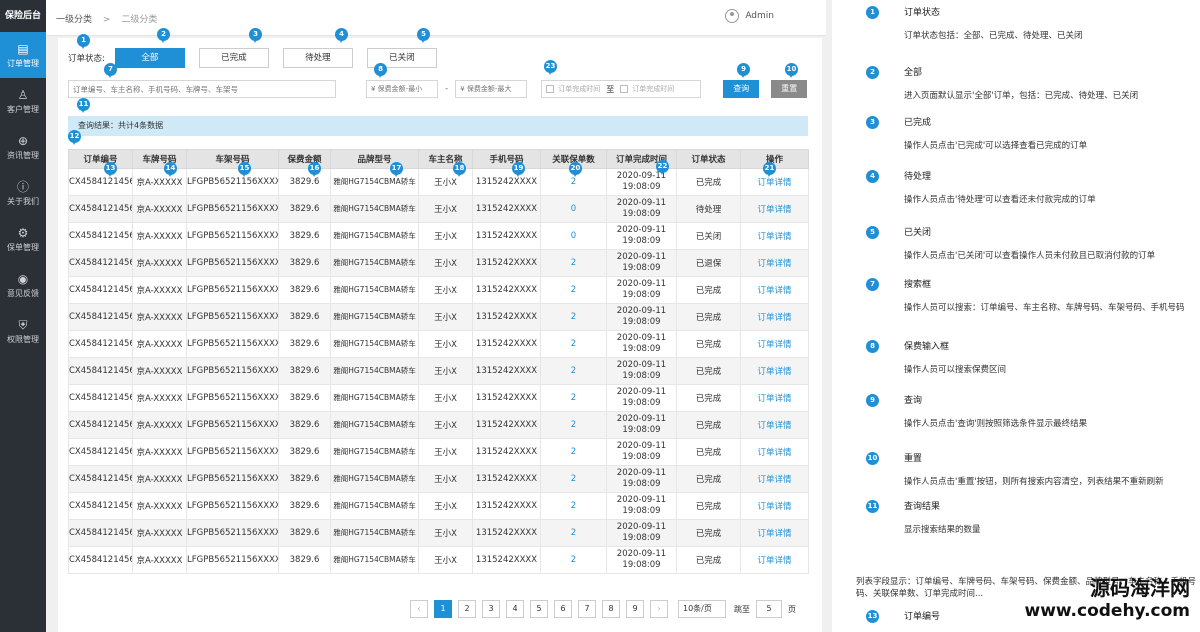  What do you see at coordinates (872, 284) in the screenshot?
I see `annotation-number: 7` at bounding box center [872, 284].